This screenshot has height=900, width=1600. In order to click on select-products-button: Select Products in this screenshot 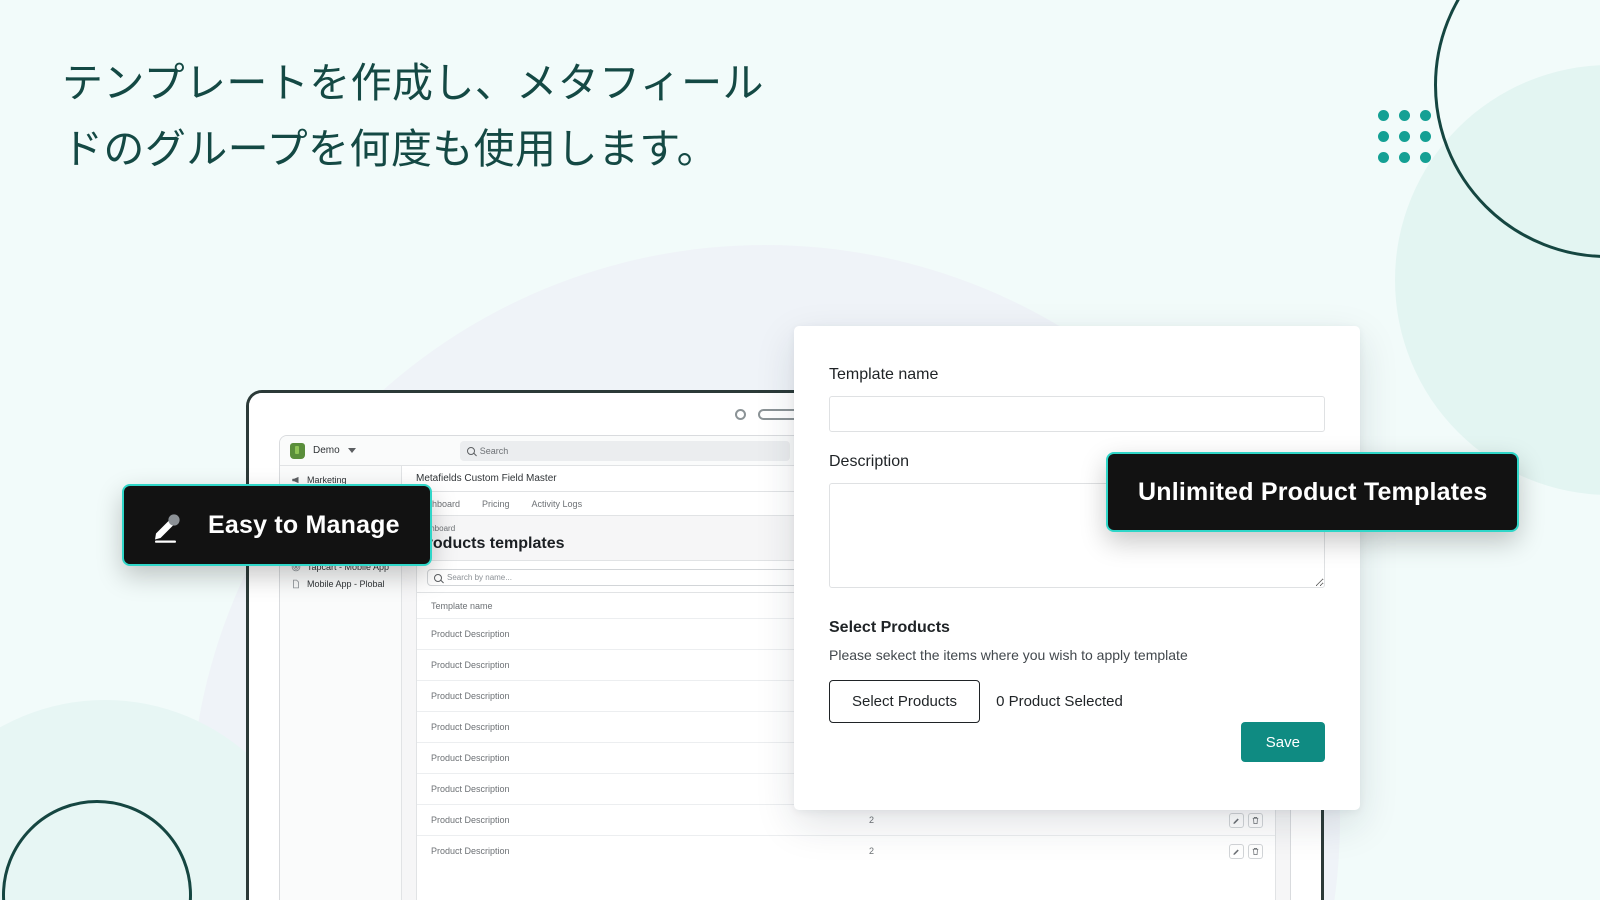, I will do `click(905, 701)`.